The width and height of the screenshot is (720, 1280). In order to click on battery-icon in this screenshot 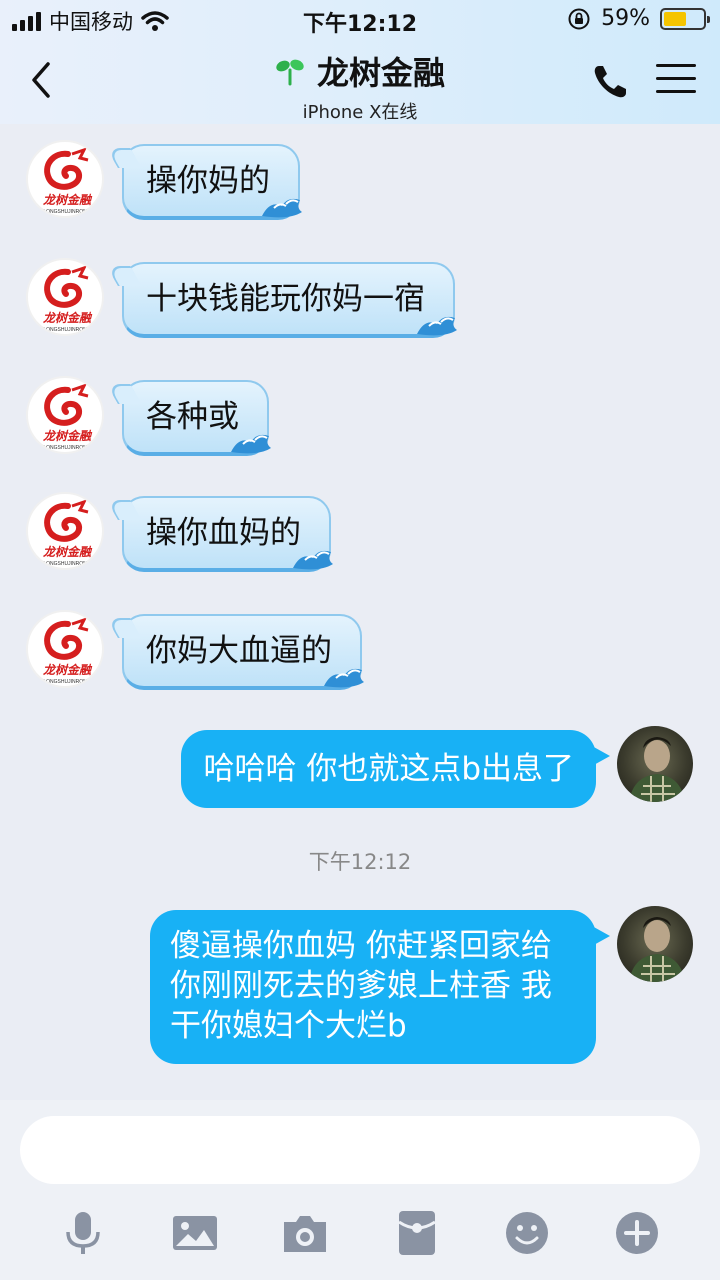, I will do `click(685, 18)`.